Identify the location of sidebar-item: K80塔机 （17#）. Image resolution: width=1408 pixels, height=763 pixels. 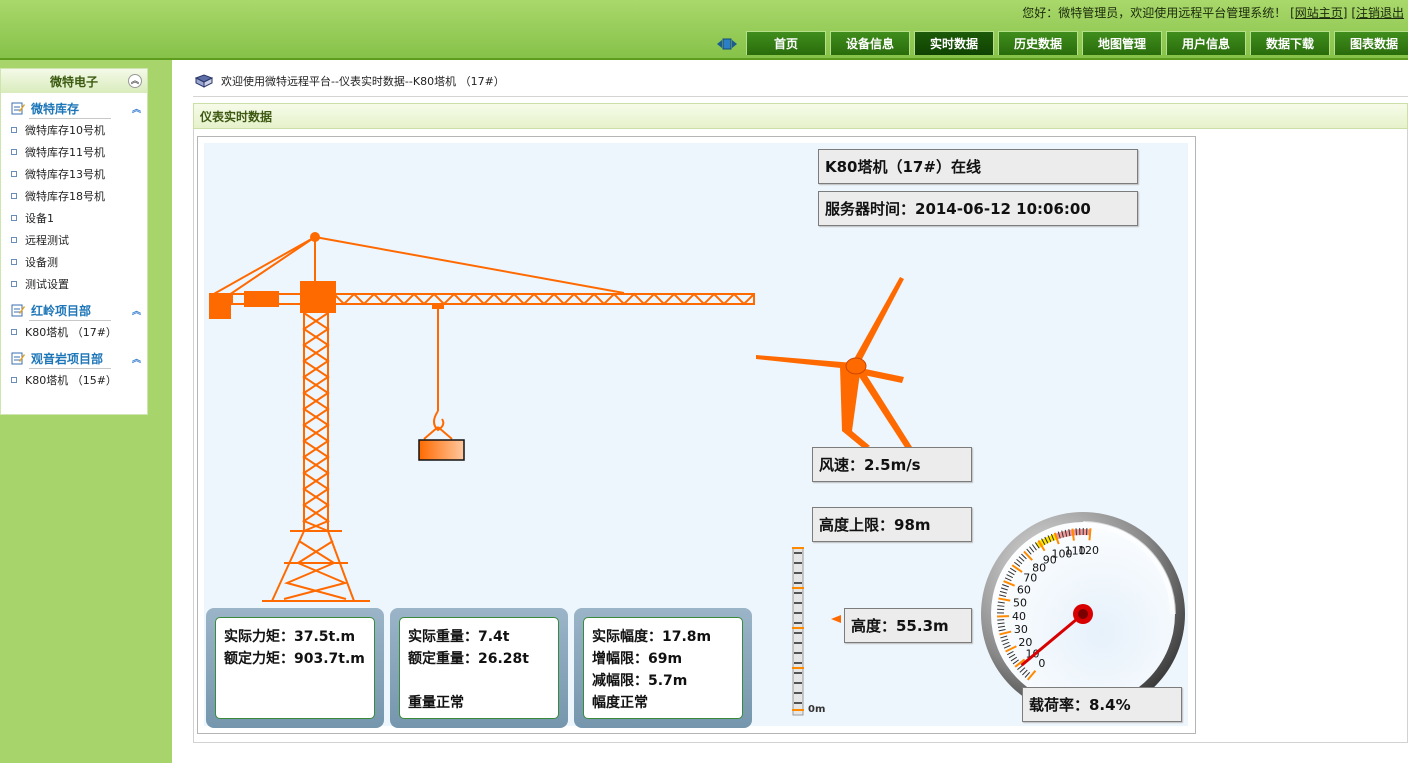
(74, 332).